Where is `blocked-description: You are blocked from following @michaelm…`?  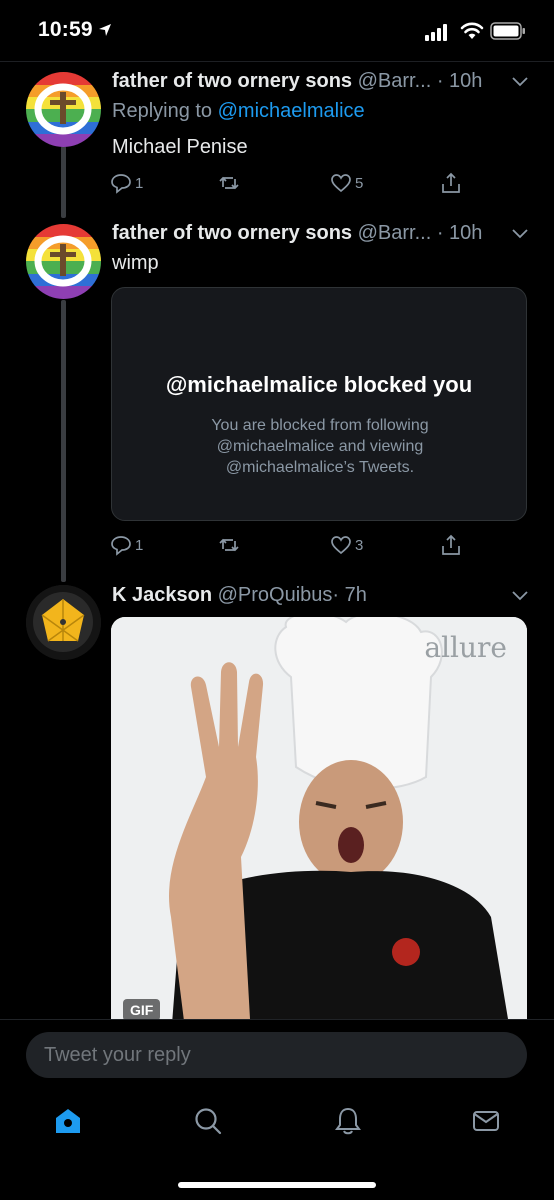 blocked-description: You are blocked from following @michaelm… is located at coordinates (320, 446).